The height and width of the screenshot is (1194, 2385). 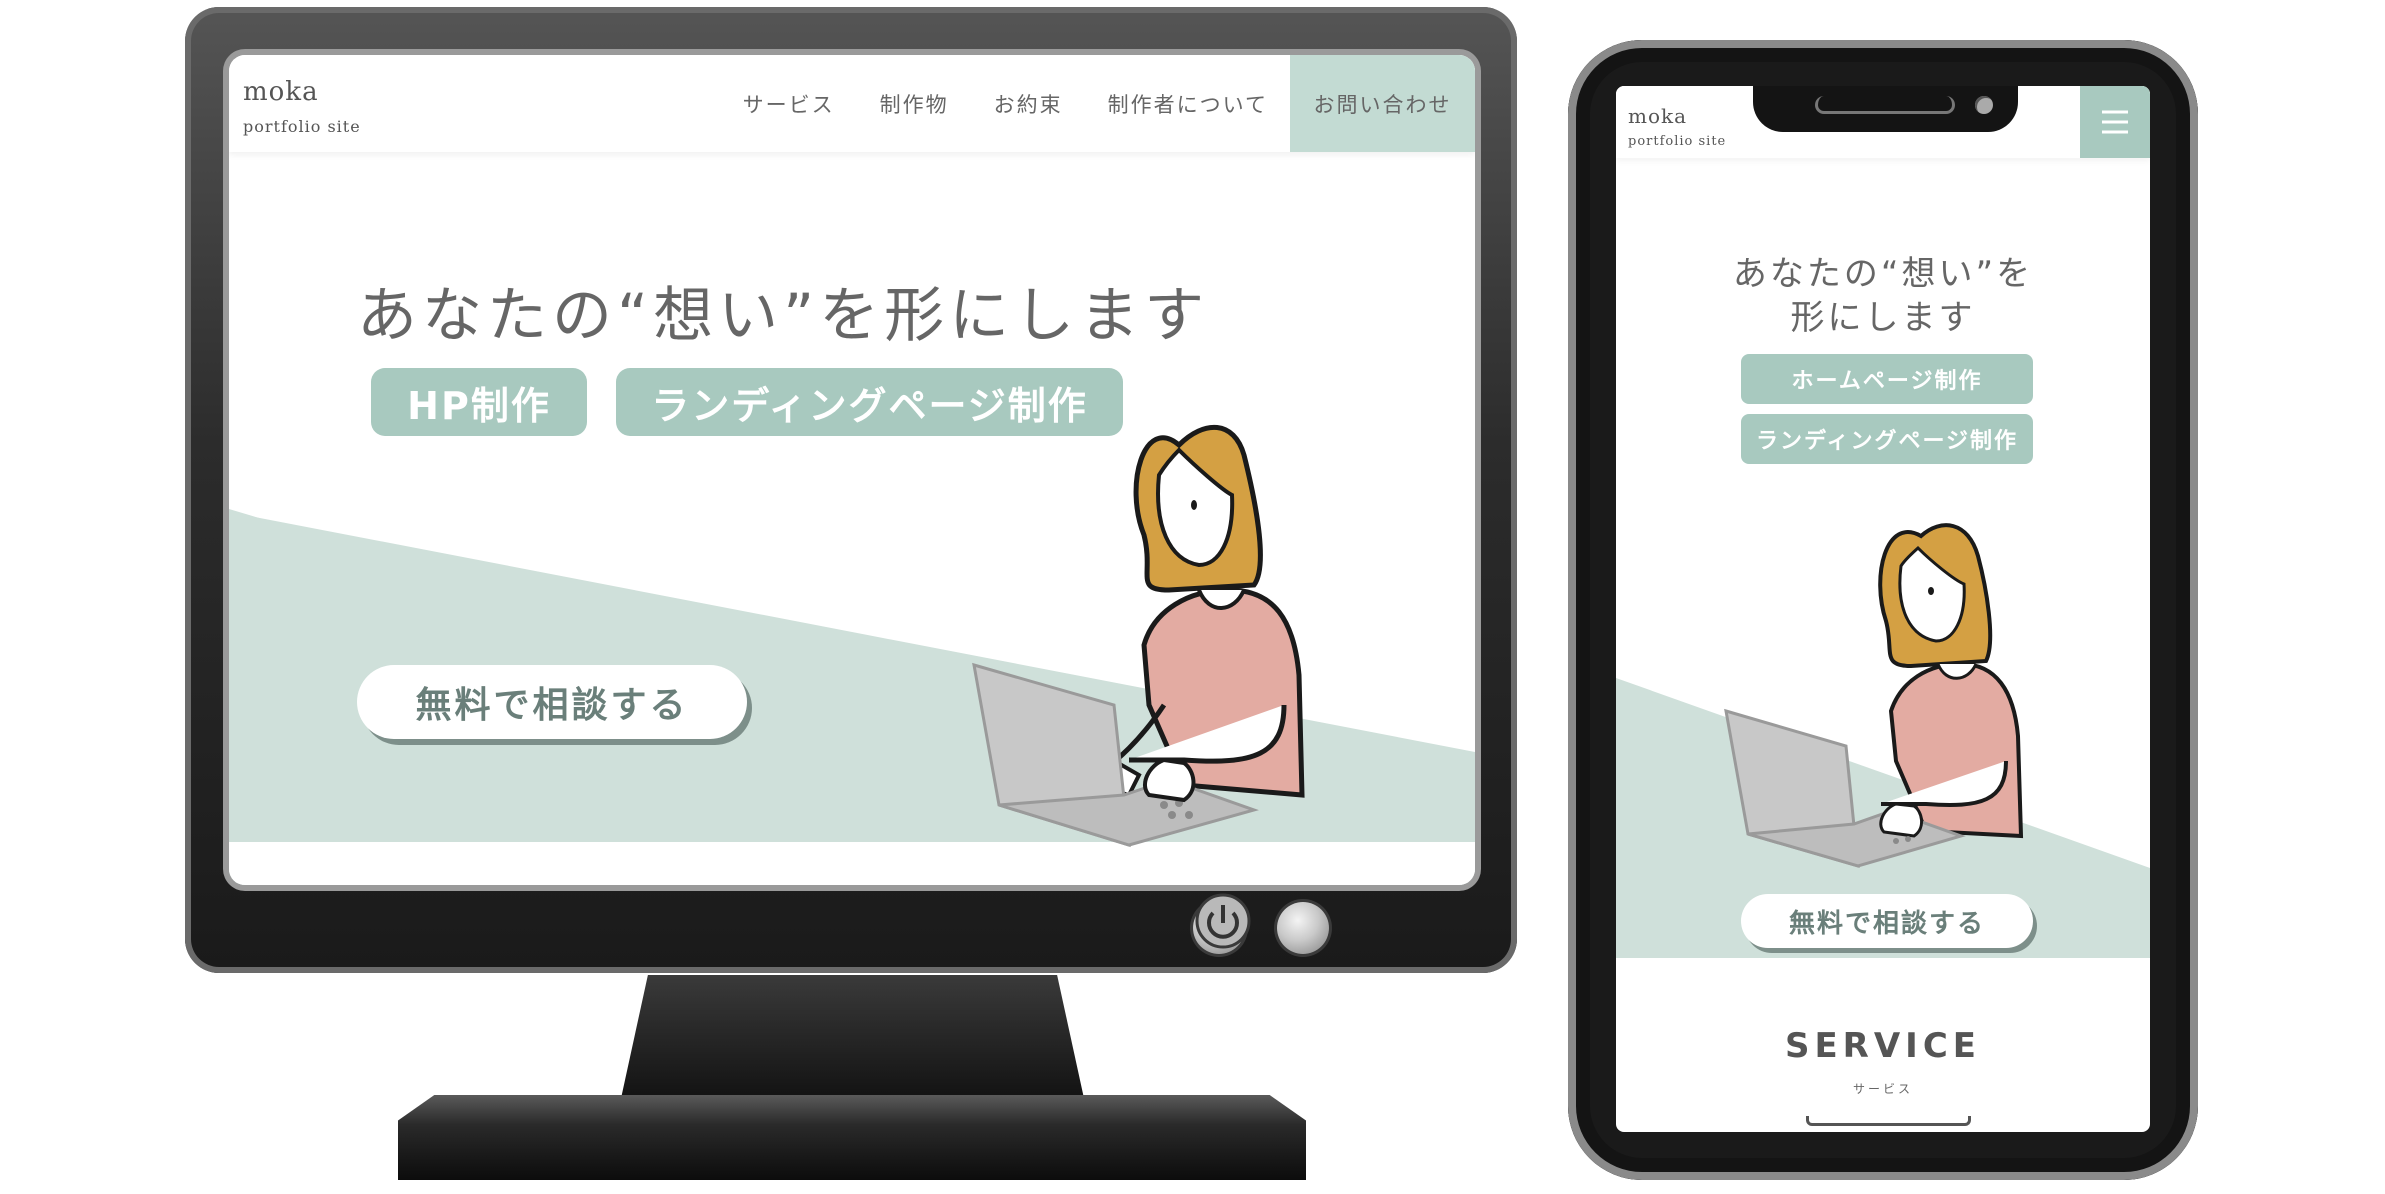 What do you see at coordinates (1657, 116) in the screenshot?
I see `mobile-logo: moka` at bounding box center [1657, 116].